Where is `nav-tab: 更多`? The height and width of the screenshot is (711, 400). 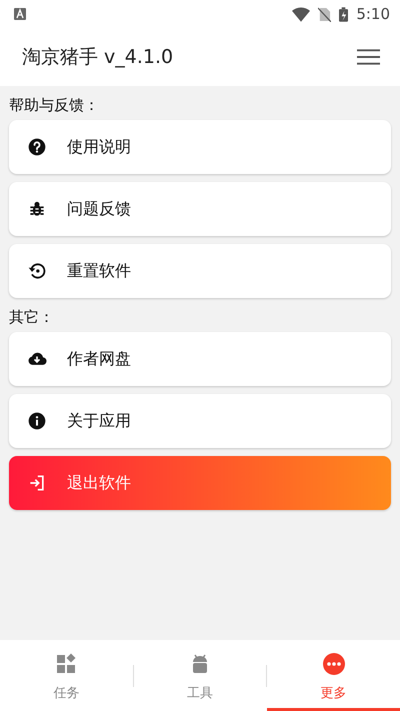 nav-tab: 更多 is located at coordinates (333, 675).